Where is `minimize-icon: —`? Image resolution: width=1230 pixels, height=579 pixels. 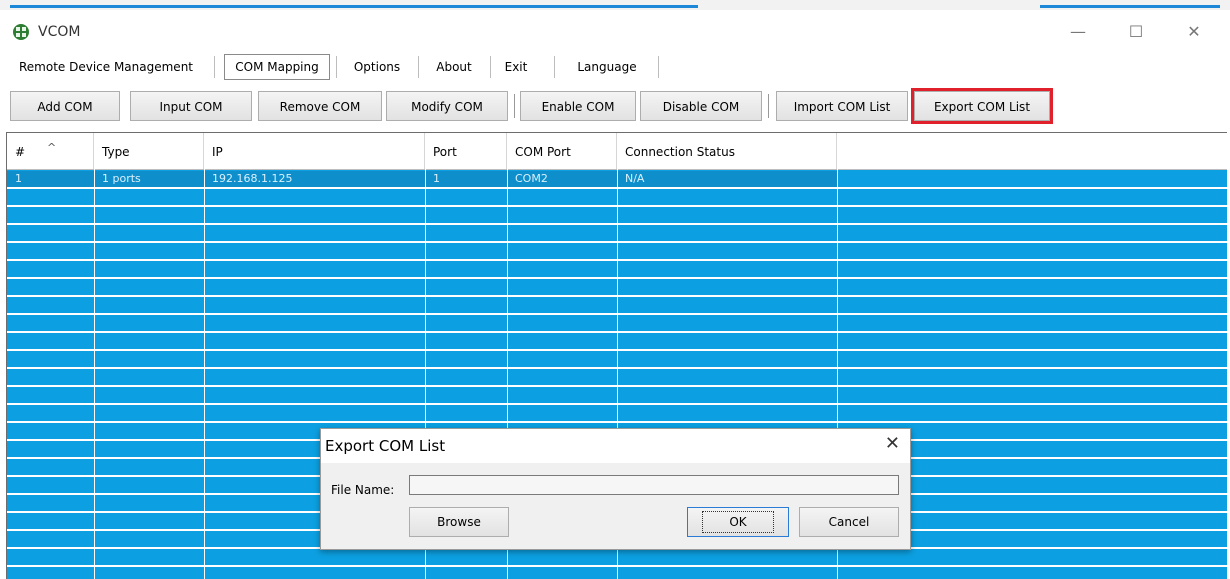
minimize-icon: — is located at coordinates (1078, 32).